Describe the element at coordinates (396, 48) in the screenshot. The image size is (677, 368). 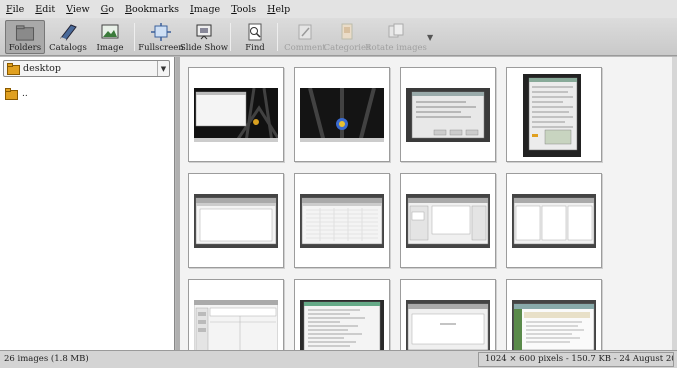
I see `rotate-images-label: Rotate images` at that location.